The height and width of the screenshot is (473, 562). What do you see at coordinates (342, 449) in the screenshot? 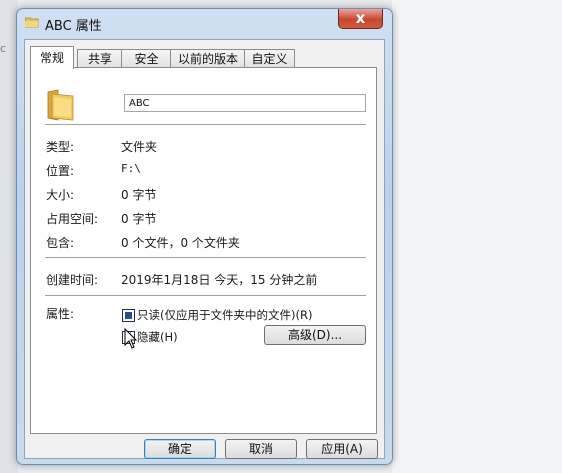
I see `apply-button: 应用(A)` at bounding box center [342, 449].